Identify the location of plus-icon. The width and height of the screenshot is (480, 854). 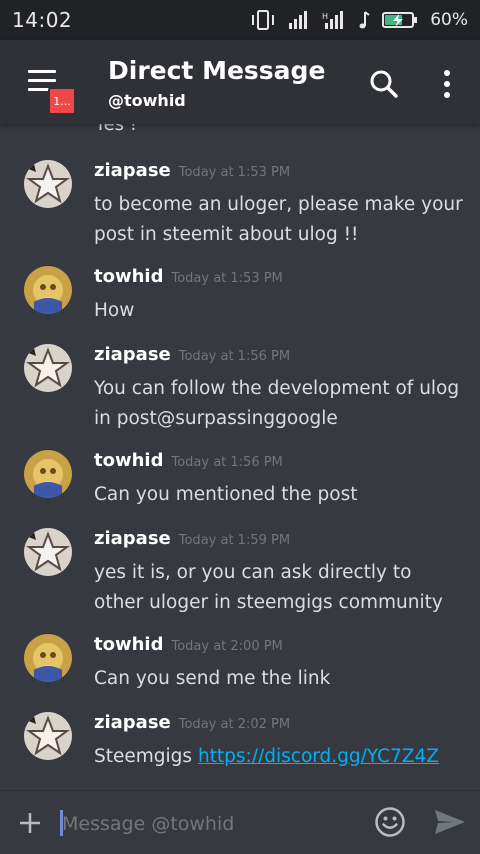
(30, 823).